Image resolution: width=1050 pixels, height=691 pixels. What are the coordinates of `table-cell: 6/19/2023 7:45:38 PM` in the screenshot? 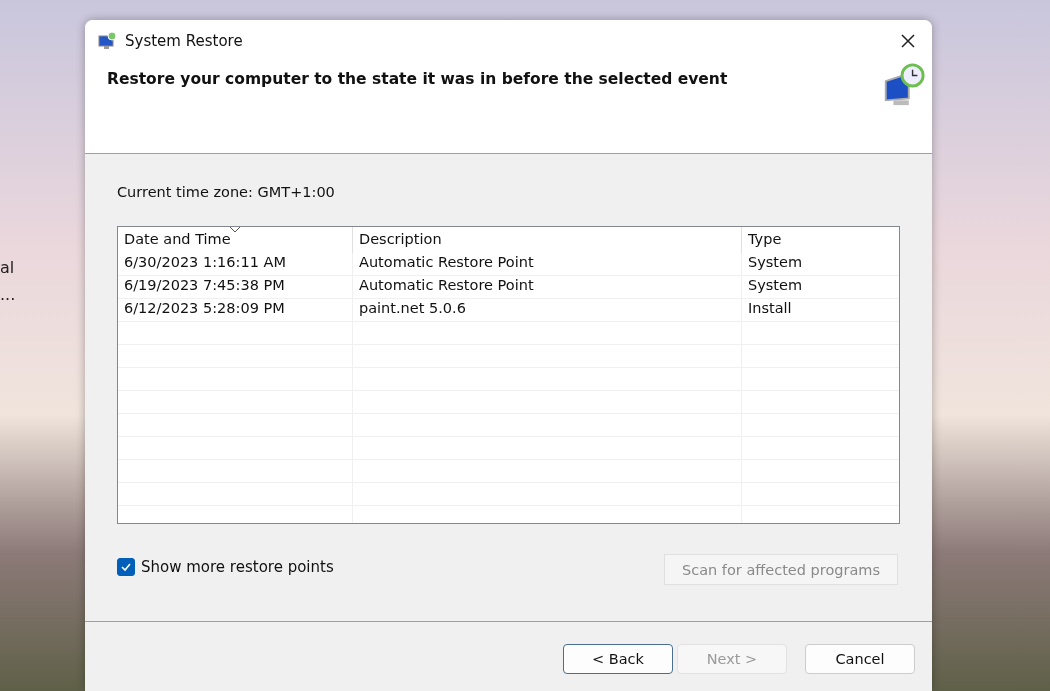 It's located at (235, 287).